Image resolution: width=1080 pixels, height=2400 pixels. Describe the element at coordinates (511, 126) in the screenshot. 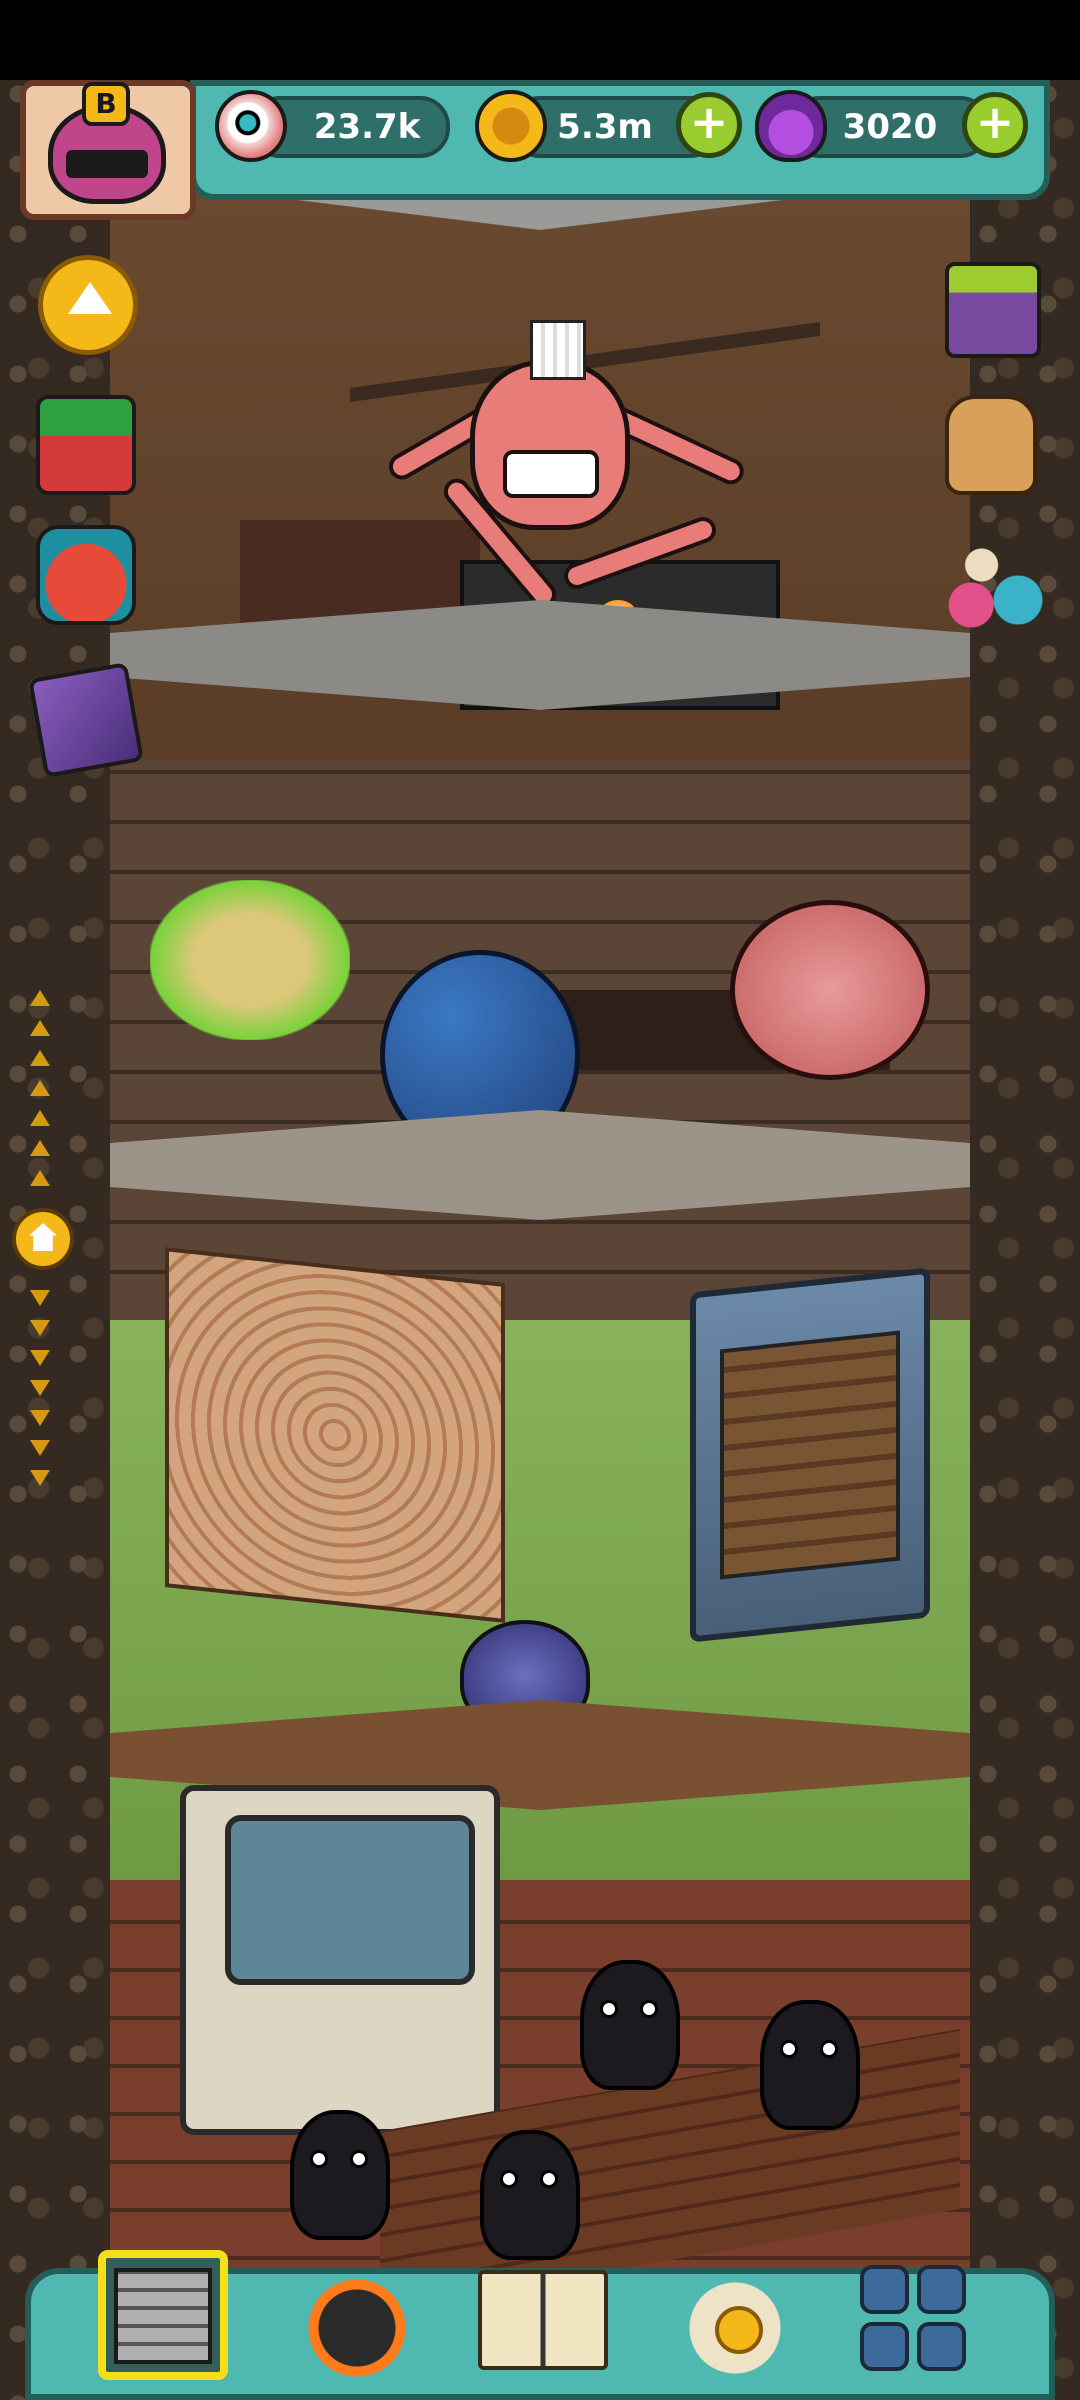

I see `coin-currency-icon` at that location.